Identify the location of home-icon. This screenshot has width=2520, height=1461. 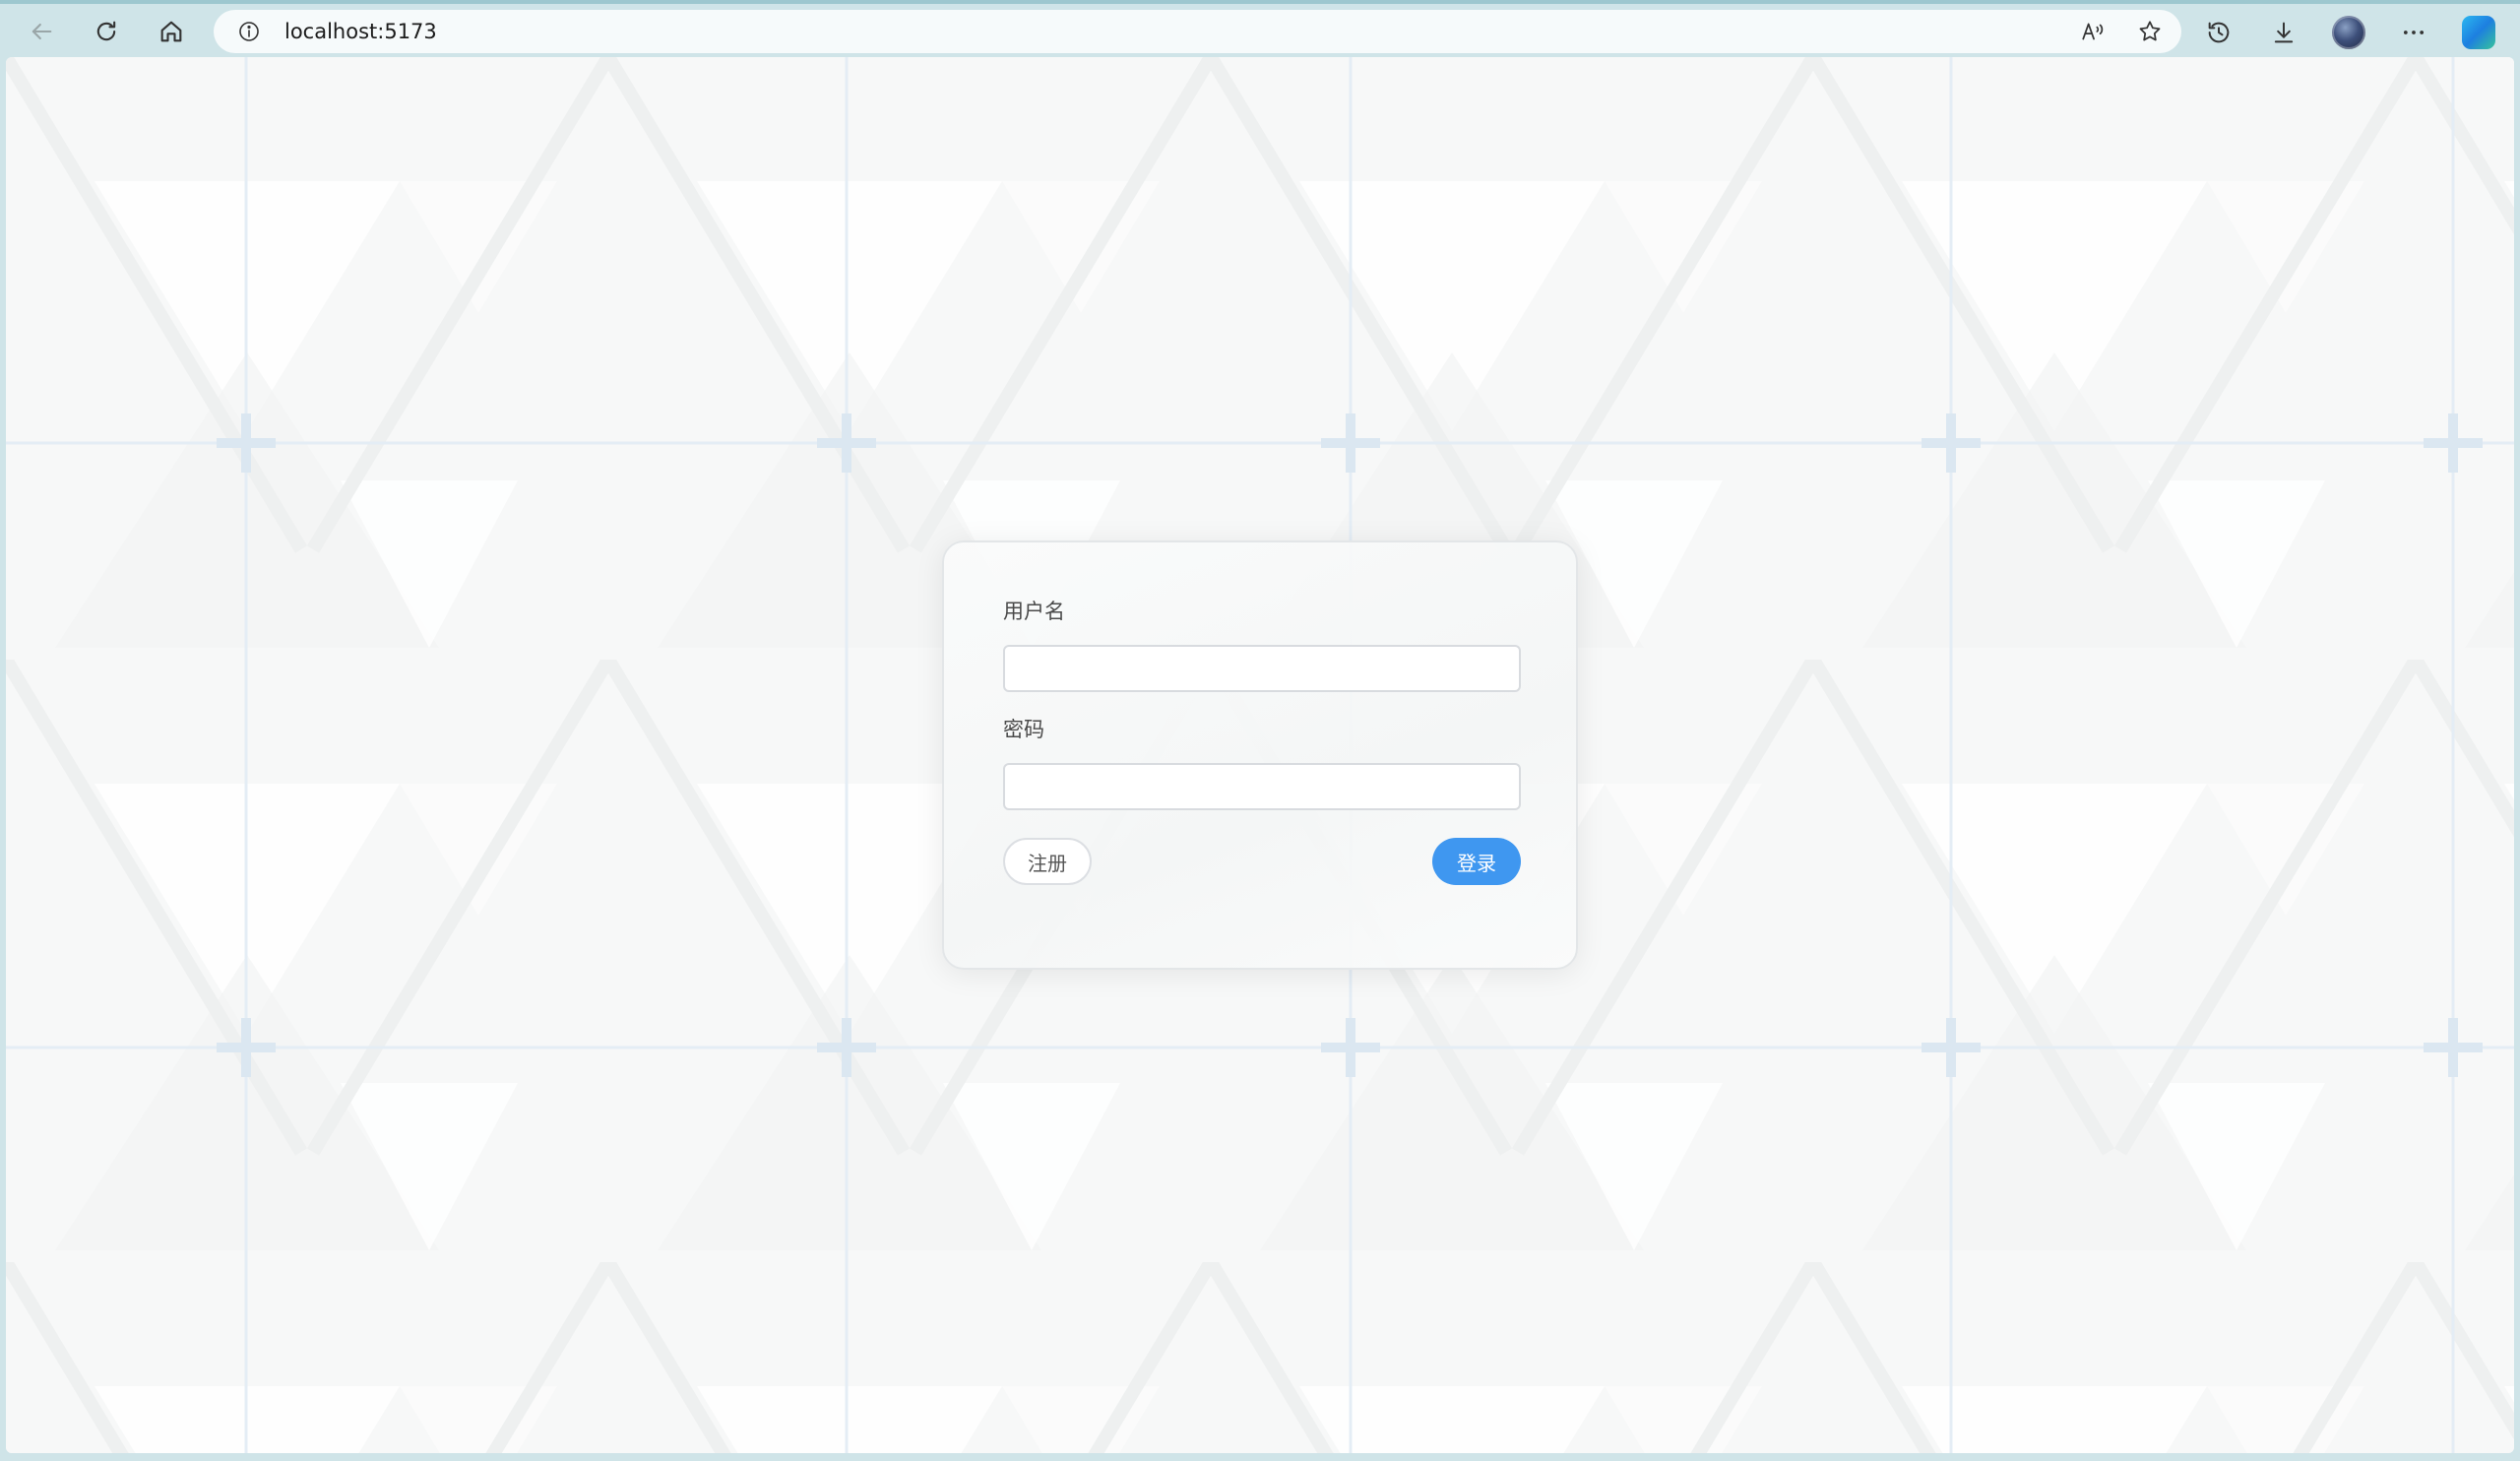
(171, 31).